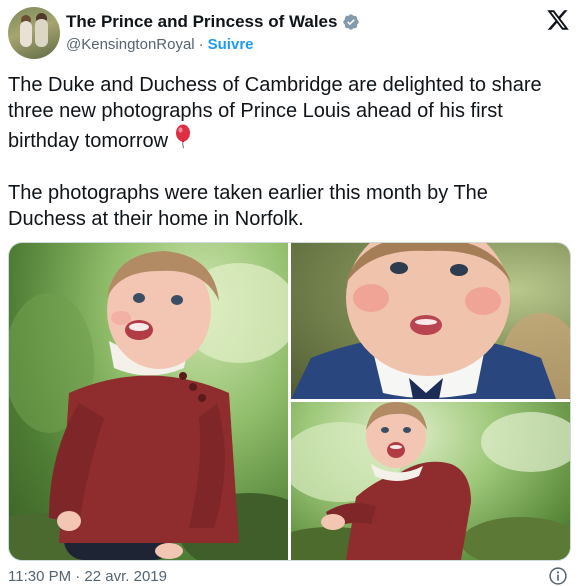 Image resolution: width=580 pixels, height=586 pixels. What do you see at coordinates (87, 576) in the screenshot?
I see `tweet-timestamp: 11:30 PM · 22 avr. 2019` at bounding box center [87, 576].